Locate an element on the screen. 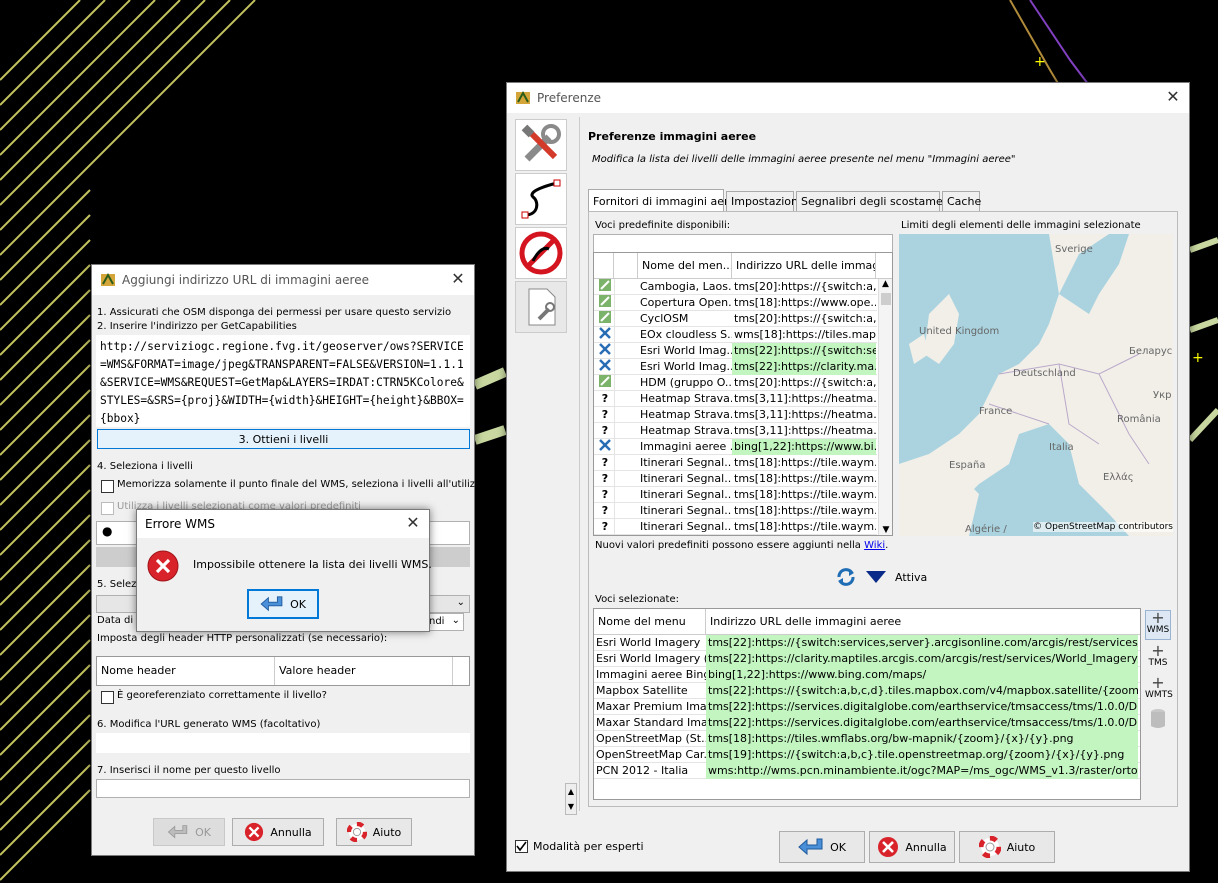 This screenshot has height=883, width=1218. no-entry-map-icon is located at coordinates (541, 253).